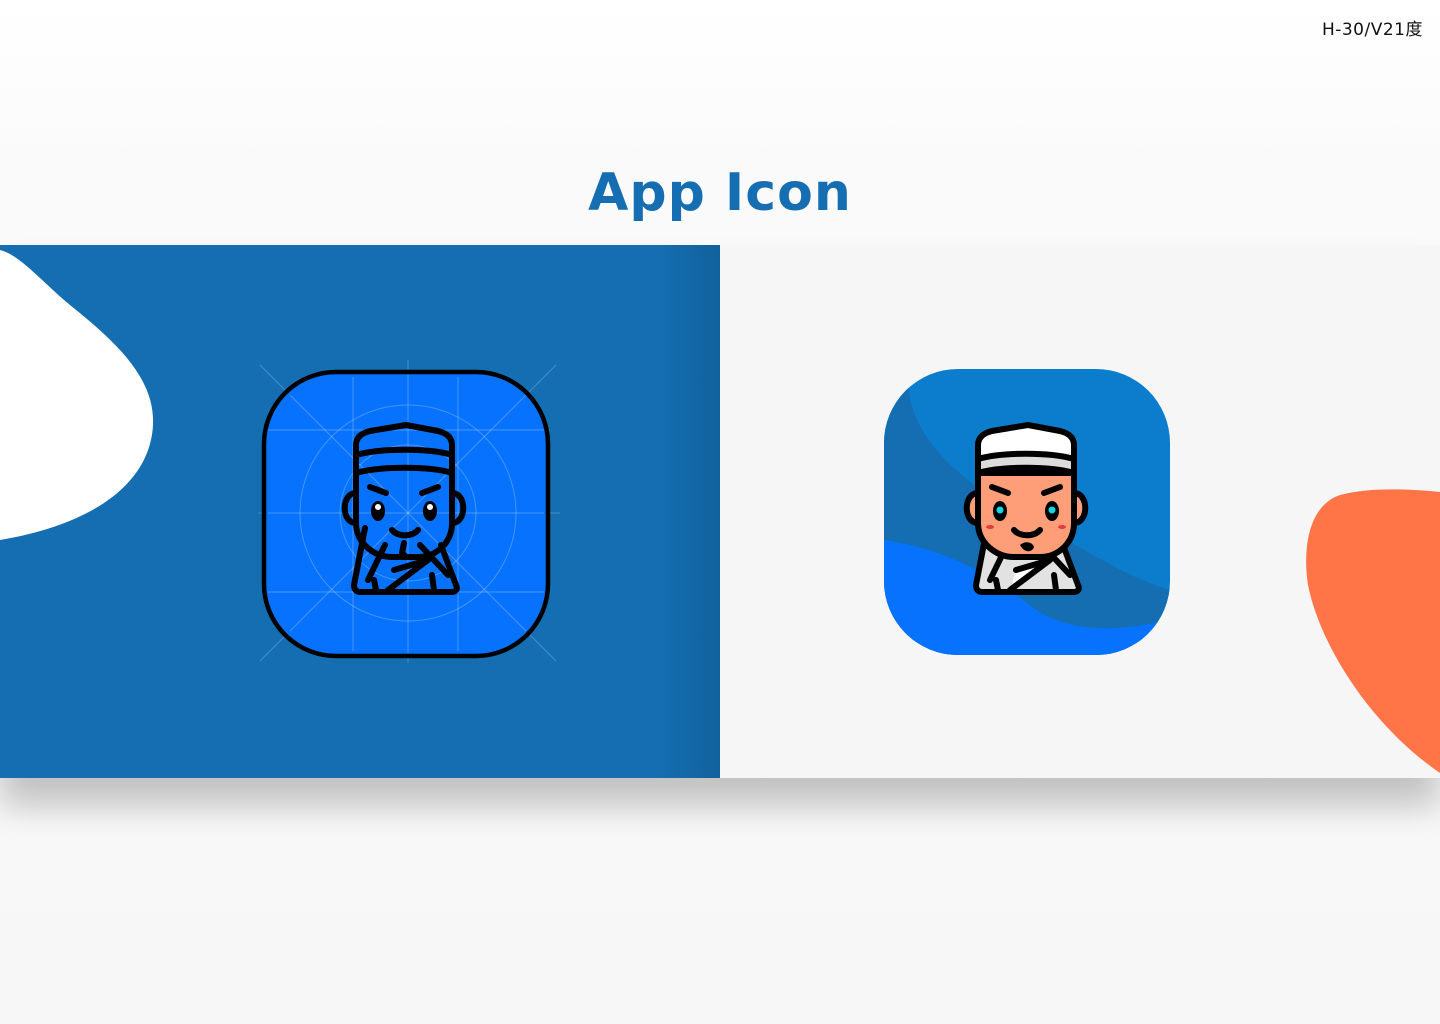  What do you see at coordinates (77, 395) in the screenshot?
I see `white-blob-shape` at bounding box center [77, 395].